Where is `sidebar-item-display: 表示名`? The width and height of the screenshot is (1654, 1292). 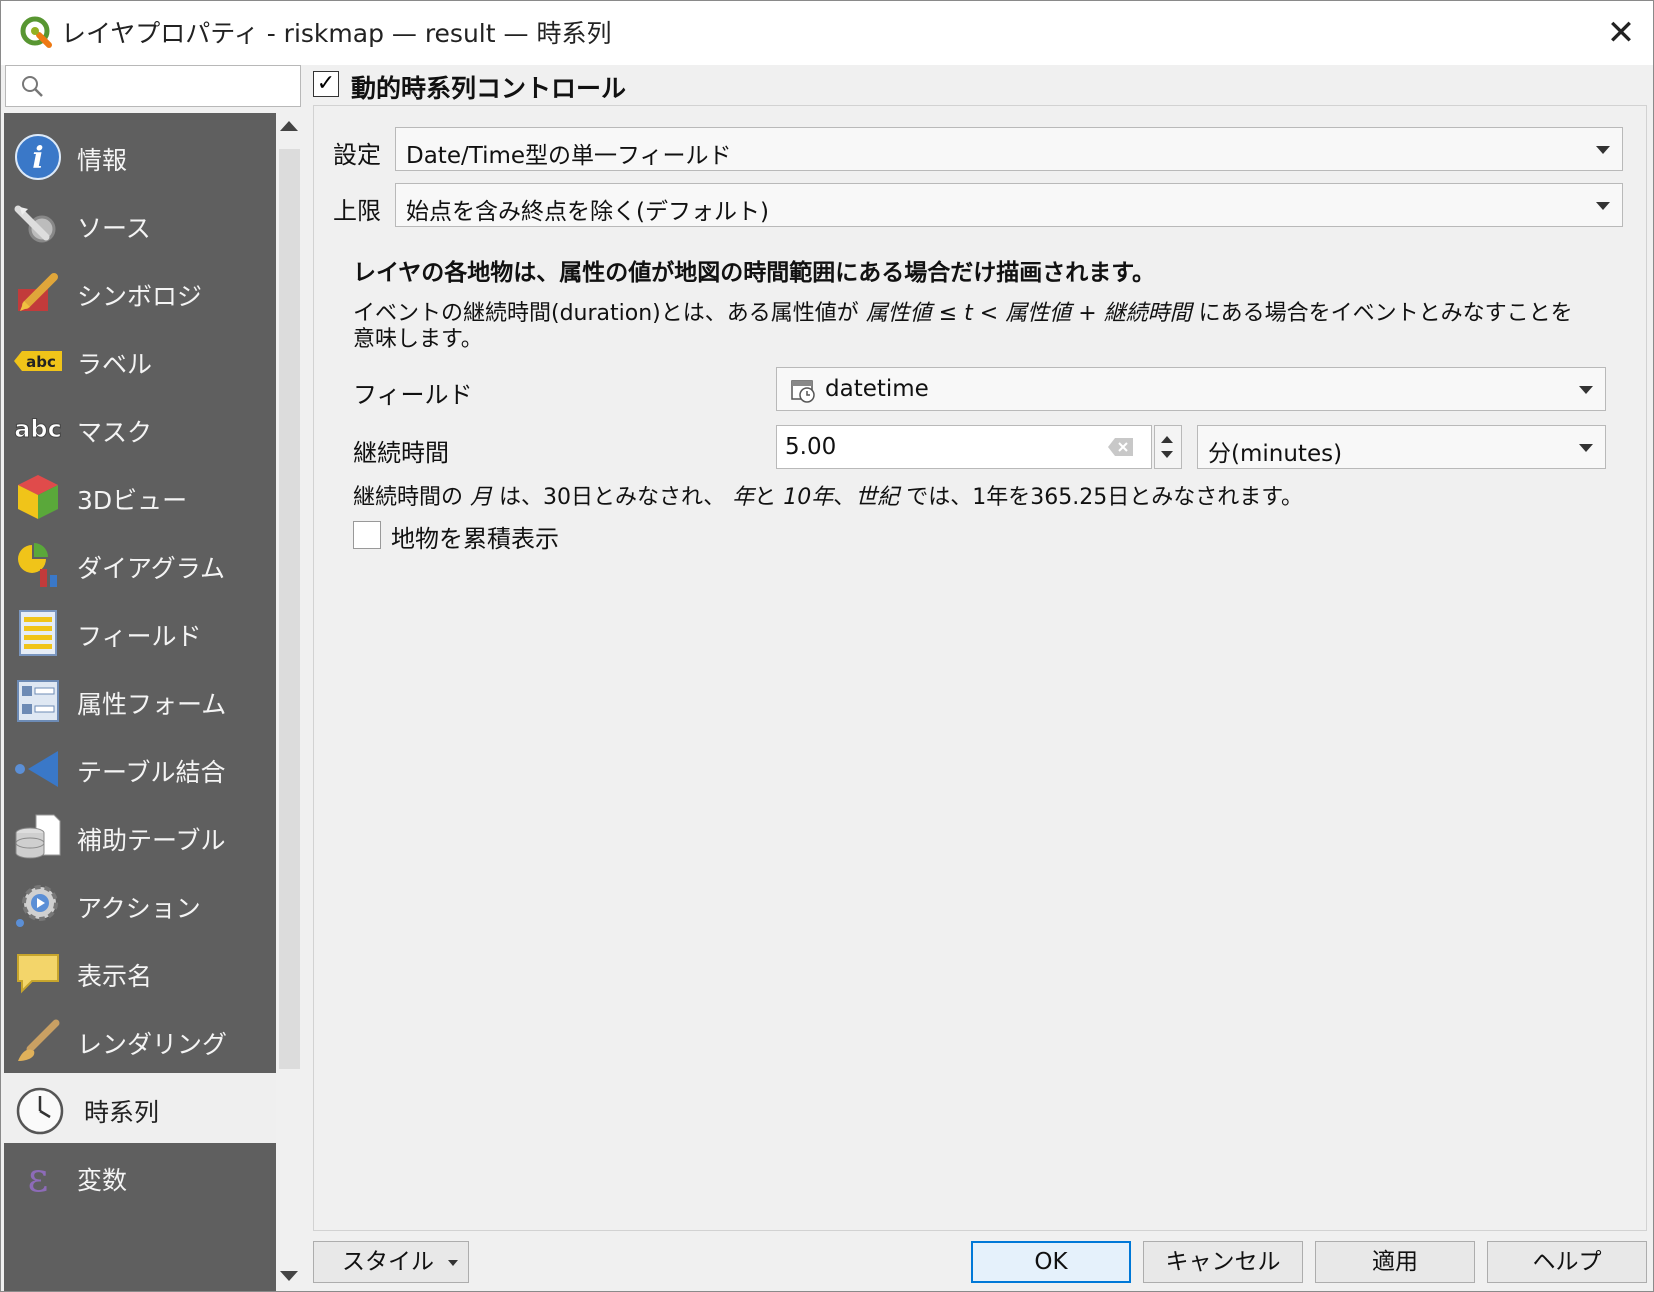
sidebar-item-display: 表示名 is located at coordinates (140, 972).